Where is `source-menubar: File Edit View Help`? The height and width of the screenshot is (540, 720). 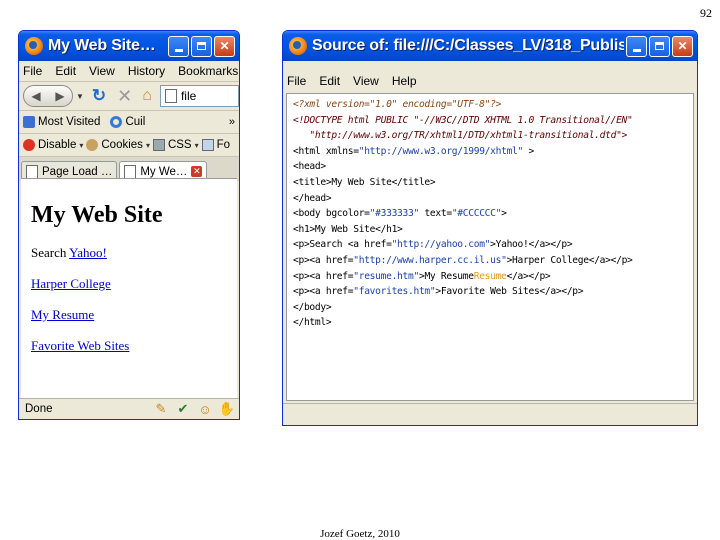 source-menubar: File Edit View Help is located at coordinates (490, 81).